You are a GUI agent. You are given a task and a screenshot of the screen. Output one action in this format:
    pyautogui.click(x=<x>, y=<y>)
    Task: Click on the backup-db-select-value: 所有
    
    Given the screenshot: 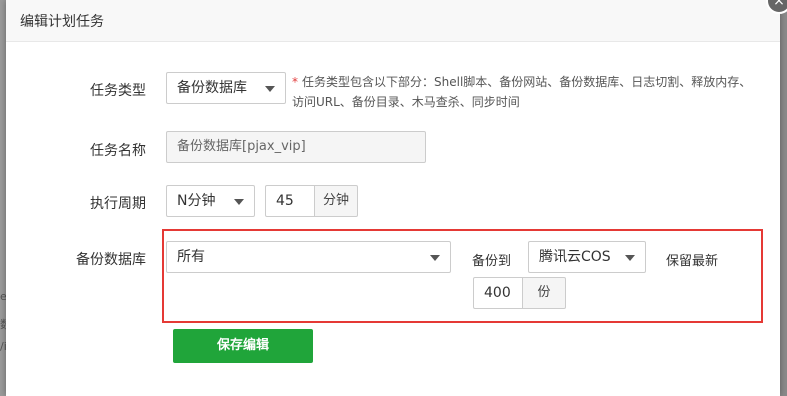 What is the action you would take?
    pyautogui.click(x=191, y=257)
    